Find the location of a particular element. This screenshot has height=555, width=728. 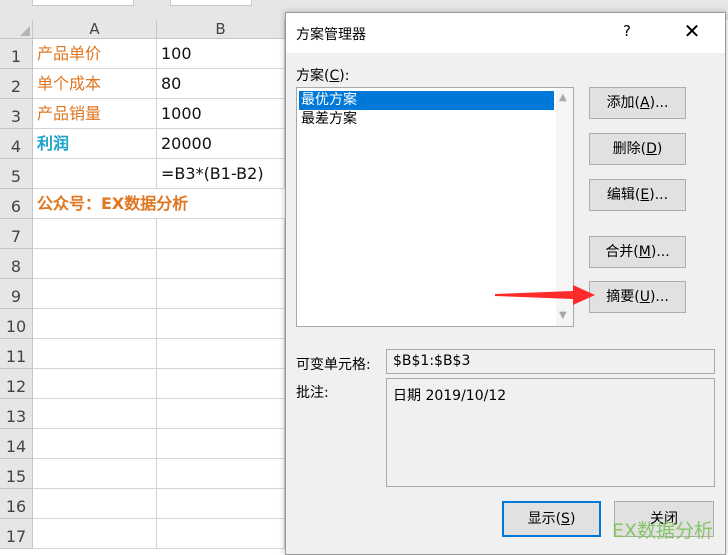

scroll-up-icon: ▲ is located at coordinates (563, 97).